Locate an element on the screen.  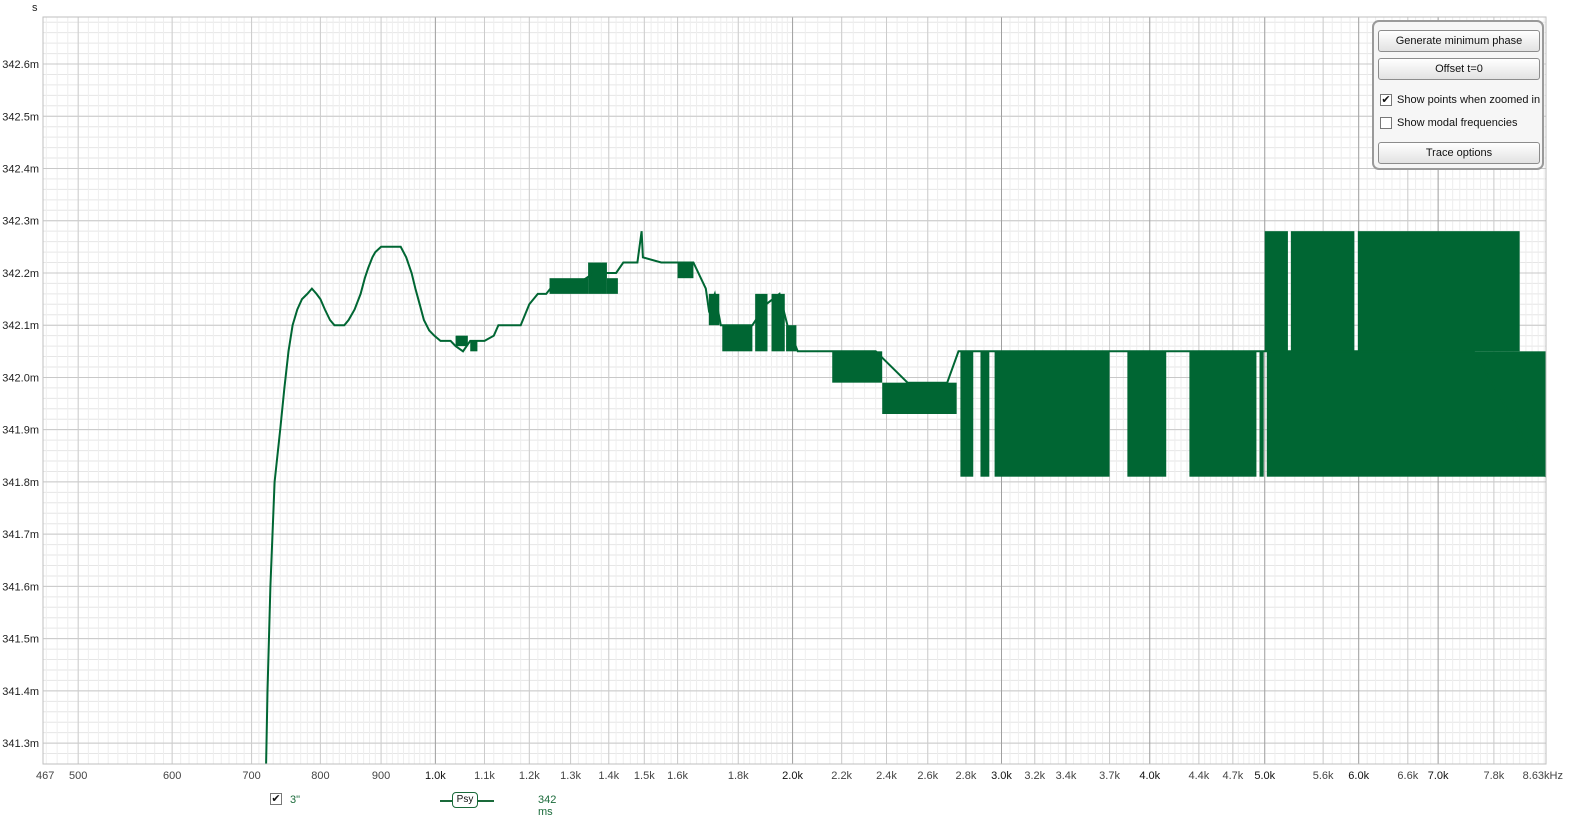
checkbox-box is located at coordinates (1386, 123).